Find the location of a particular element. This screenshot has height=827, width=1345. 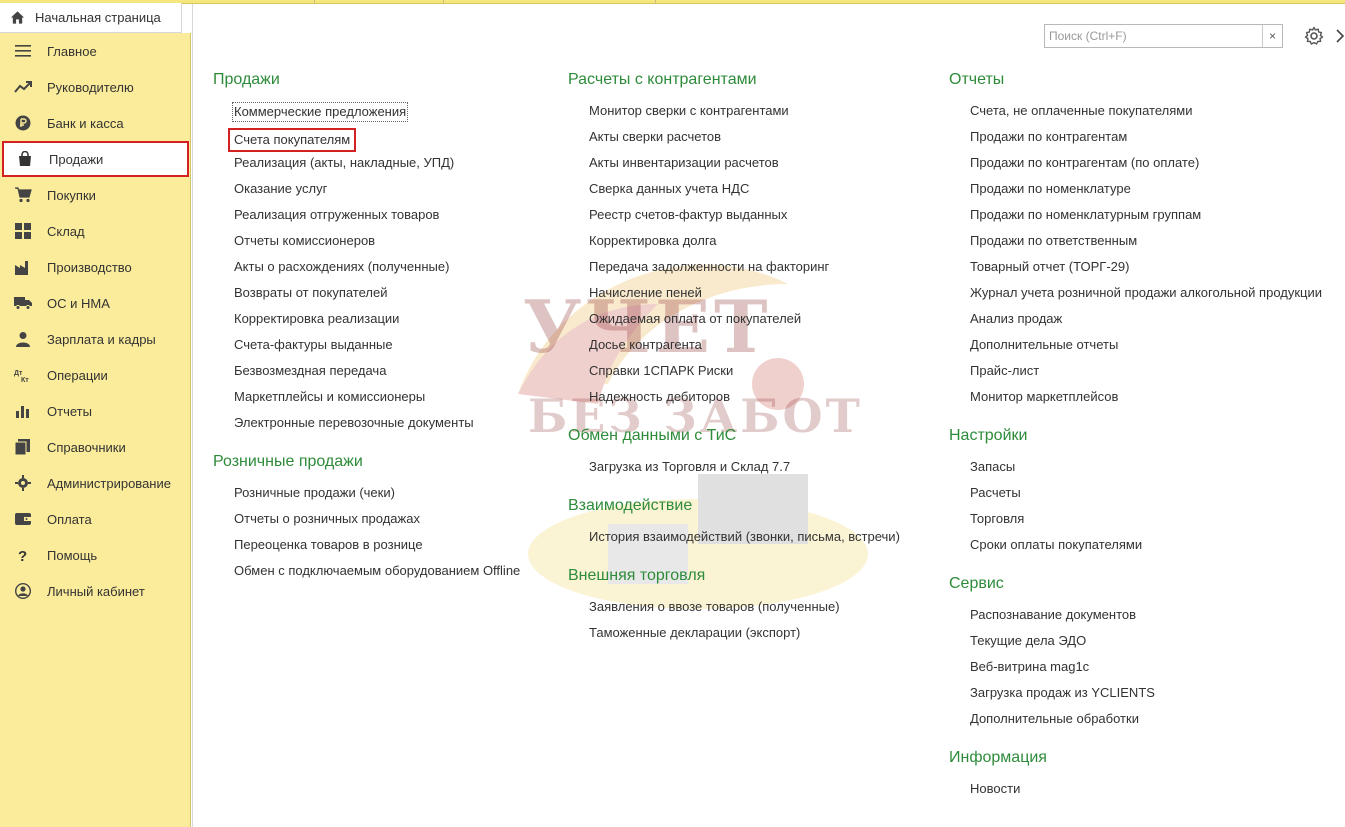

nav-link-label: Реализация (акты, накладные, УПД) is located at coordinates (344, 162).